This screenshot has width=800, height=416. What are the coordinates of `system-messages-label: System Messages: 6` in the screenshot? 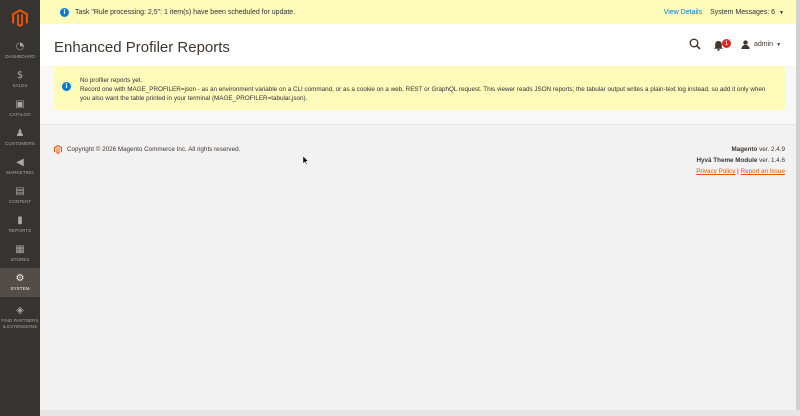 It's located at (743, 12).